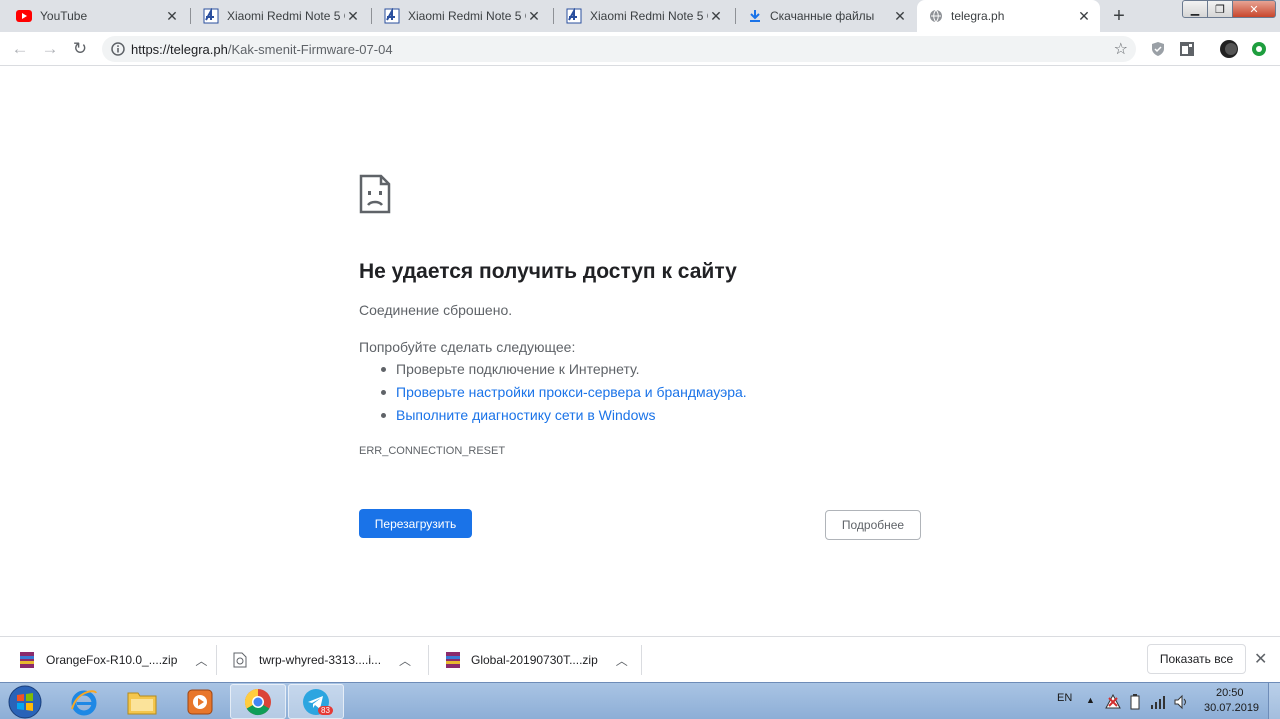 The width and height of the screenshot is (1280, 719). I want to click on winrar-icon, so click(453, 660).